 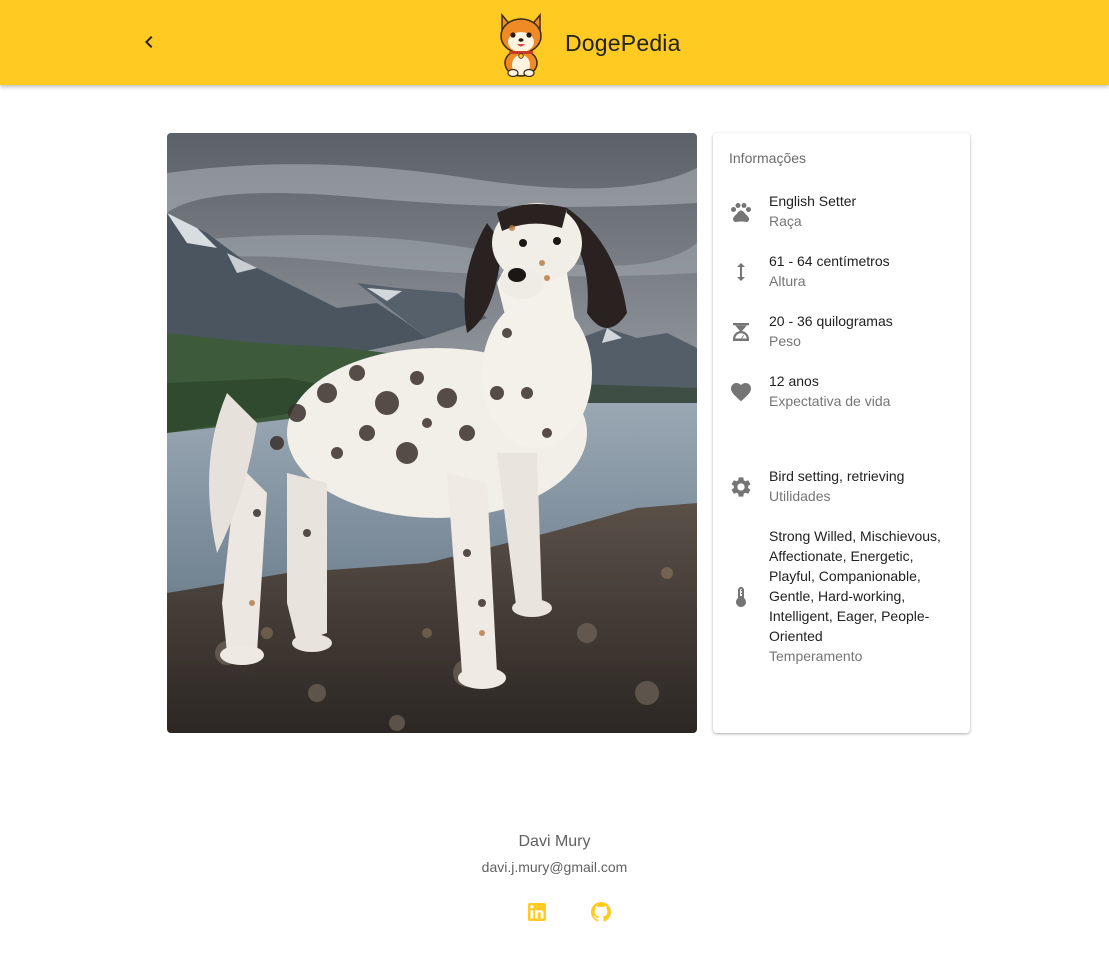 What do you see at coordinates (787, 281) in the screenshot?
I see `info-secondary: Altura` at bounding box center [787, 281].